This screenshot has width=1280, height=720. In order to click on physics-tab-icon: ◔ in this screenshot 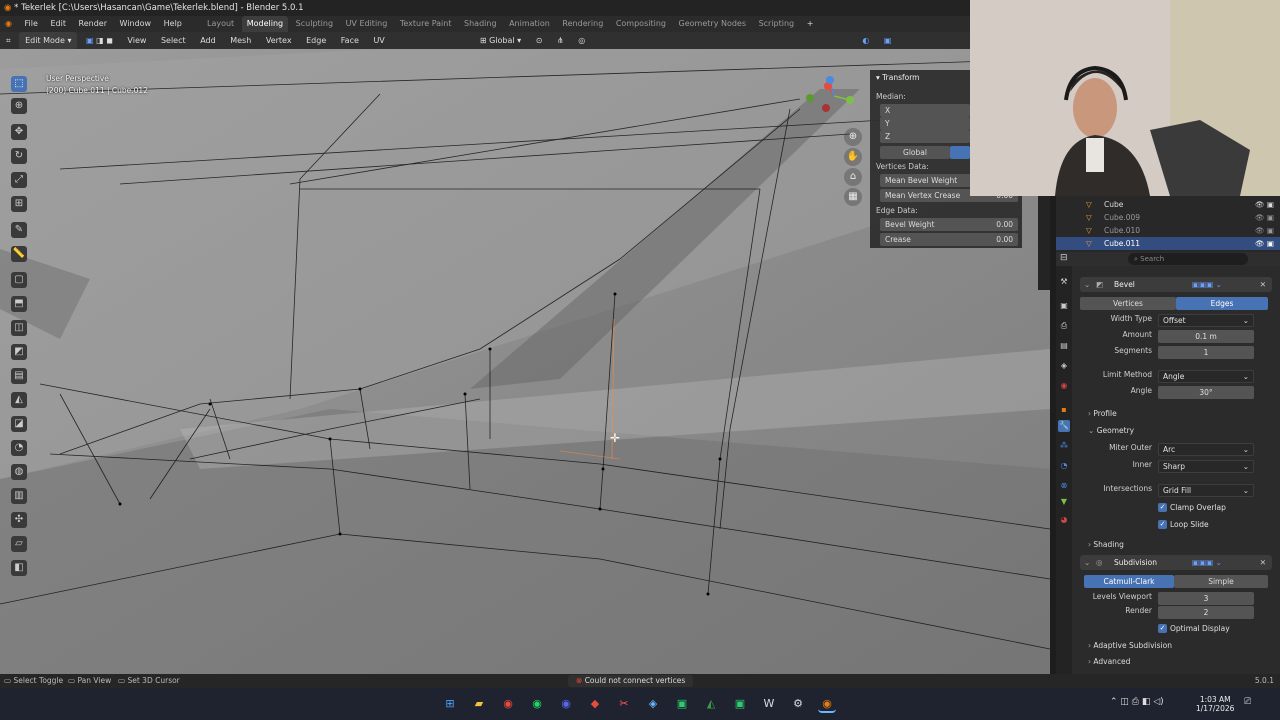, I will do `click(1064, 466)`.